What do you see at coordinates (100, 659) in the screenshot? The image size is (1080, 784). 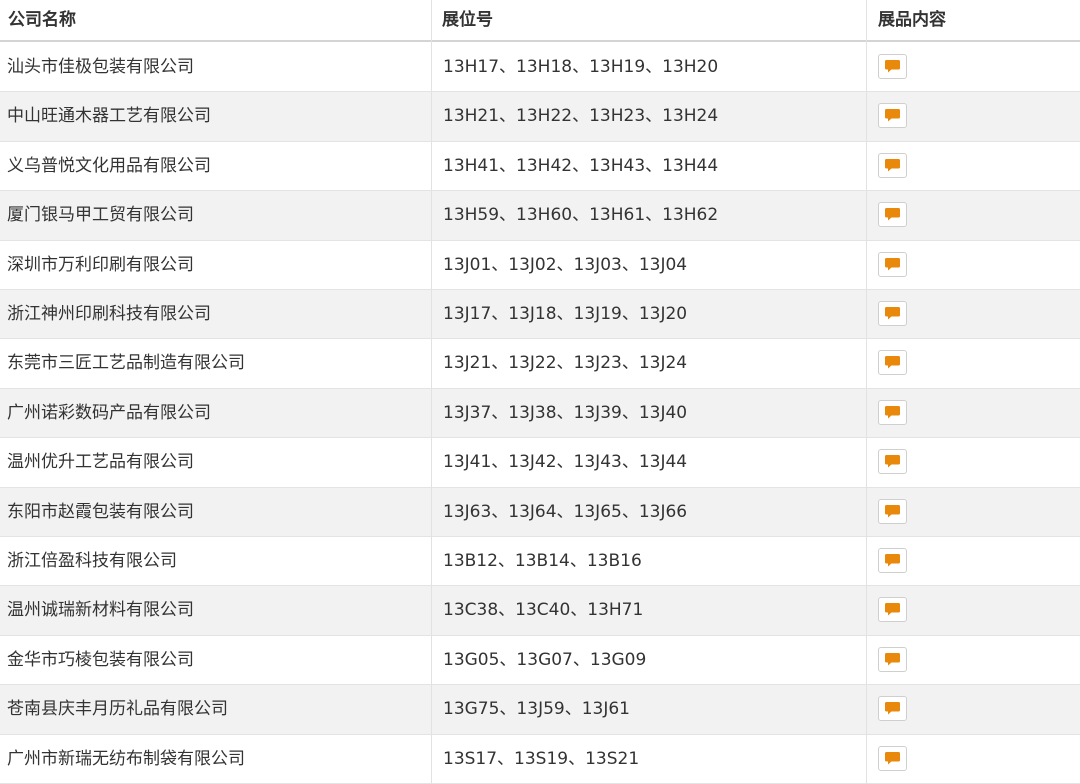 I see `company-name: 金华市巧棱包装有限公司` at bounding box center [100, 659].